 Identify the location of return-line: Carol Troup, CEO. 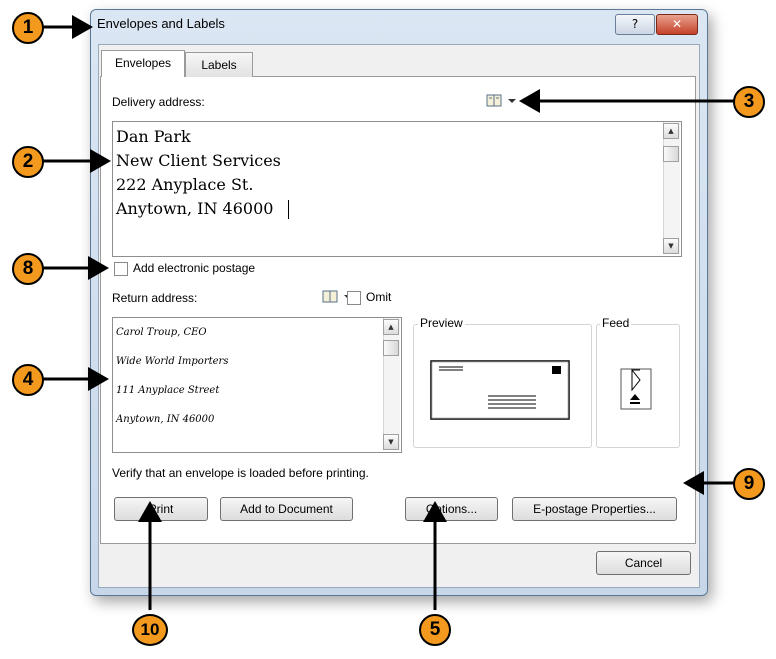
(161, 332).